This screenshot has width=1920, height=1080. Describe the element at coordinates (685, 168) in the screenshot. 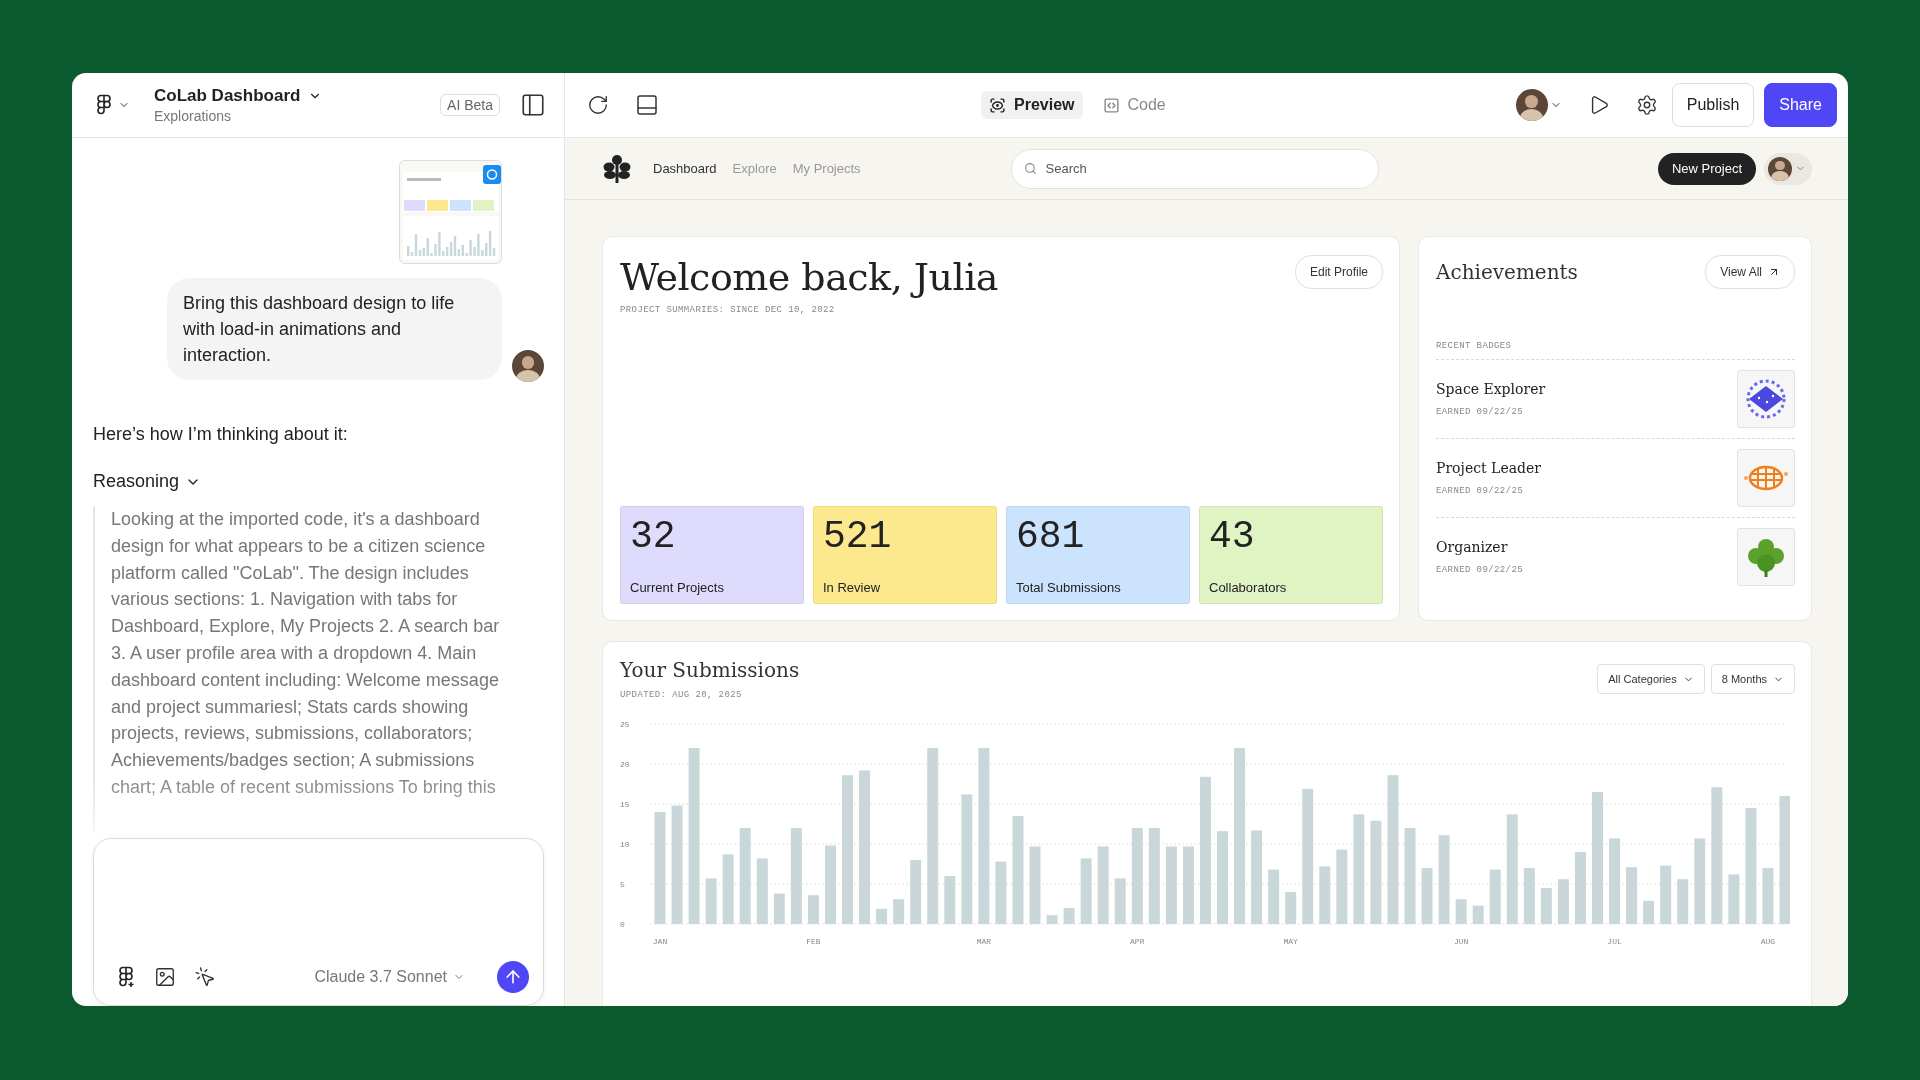

I see `nav-link: Dashboard` at that location.